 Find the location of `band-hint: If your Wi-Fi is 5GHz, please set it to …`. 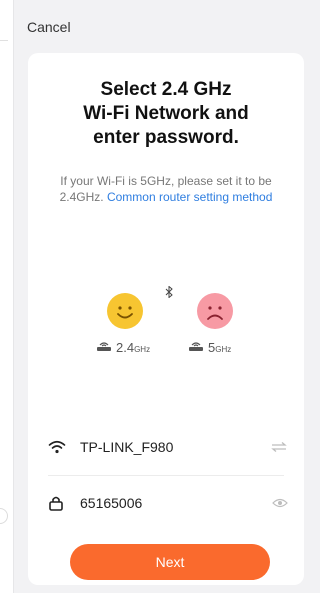

band-hint: If your Wi-Fi is 5GHz, please set it to … is located at coordinates (166, 189).